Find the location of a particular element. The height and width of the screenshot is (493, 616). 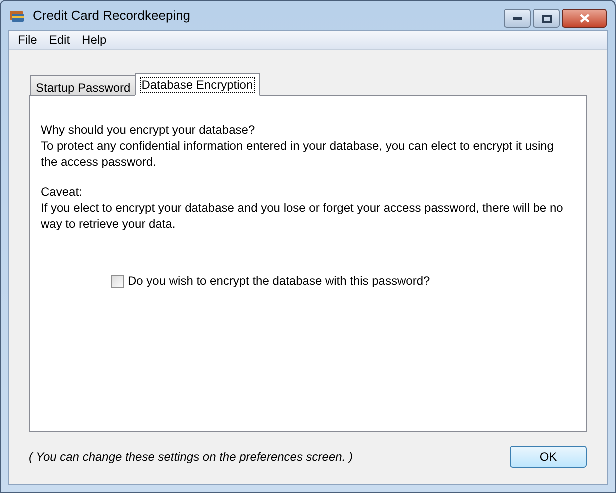

minimize-button is located at coordinates (517, 18).